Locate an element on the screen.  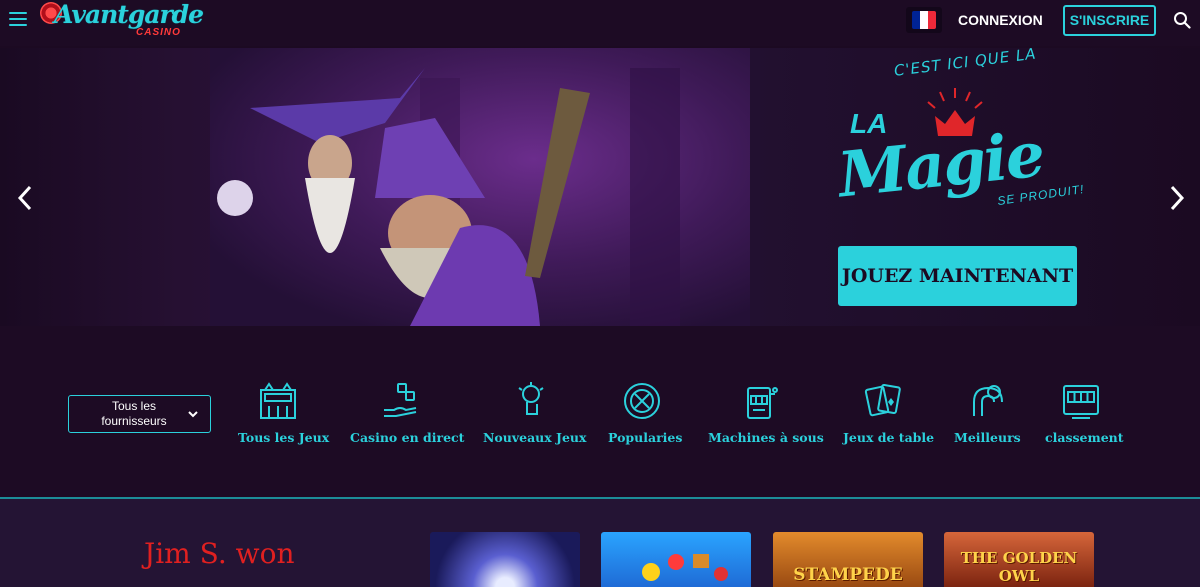
logo-text: Avantgarde is located at coordinates (129, 14).